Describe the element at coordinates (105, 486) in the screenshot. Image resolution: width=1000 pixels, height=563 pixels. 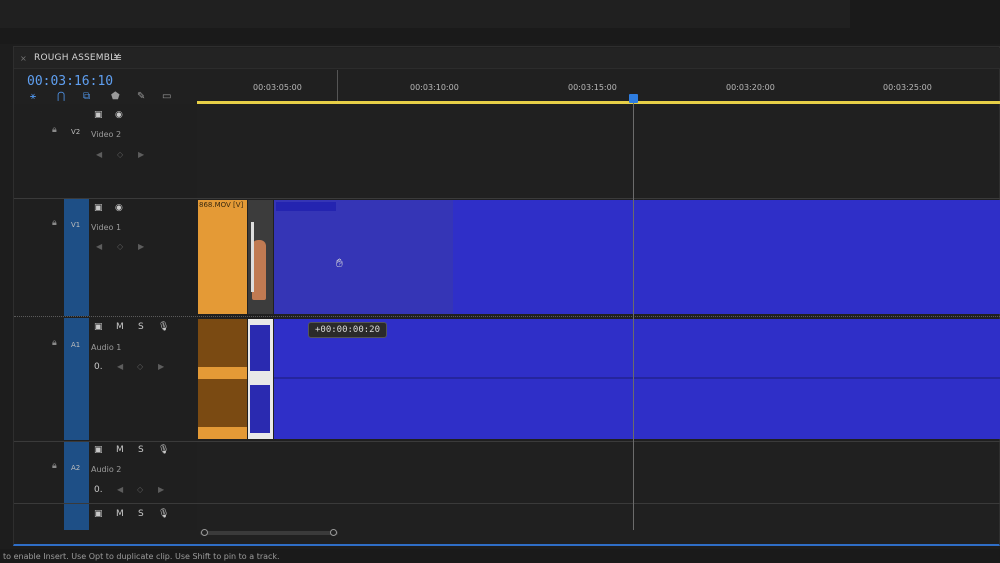
I see `track-header-a2` at that location.